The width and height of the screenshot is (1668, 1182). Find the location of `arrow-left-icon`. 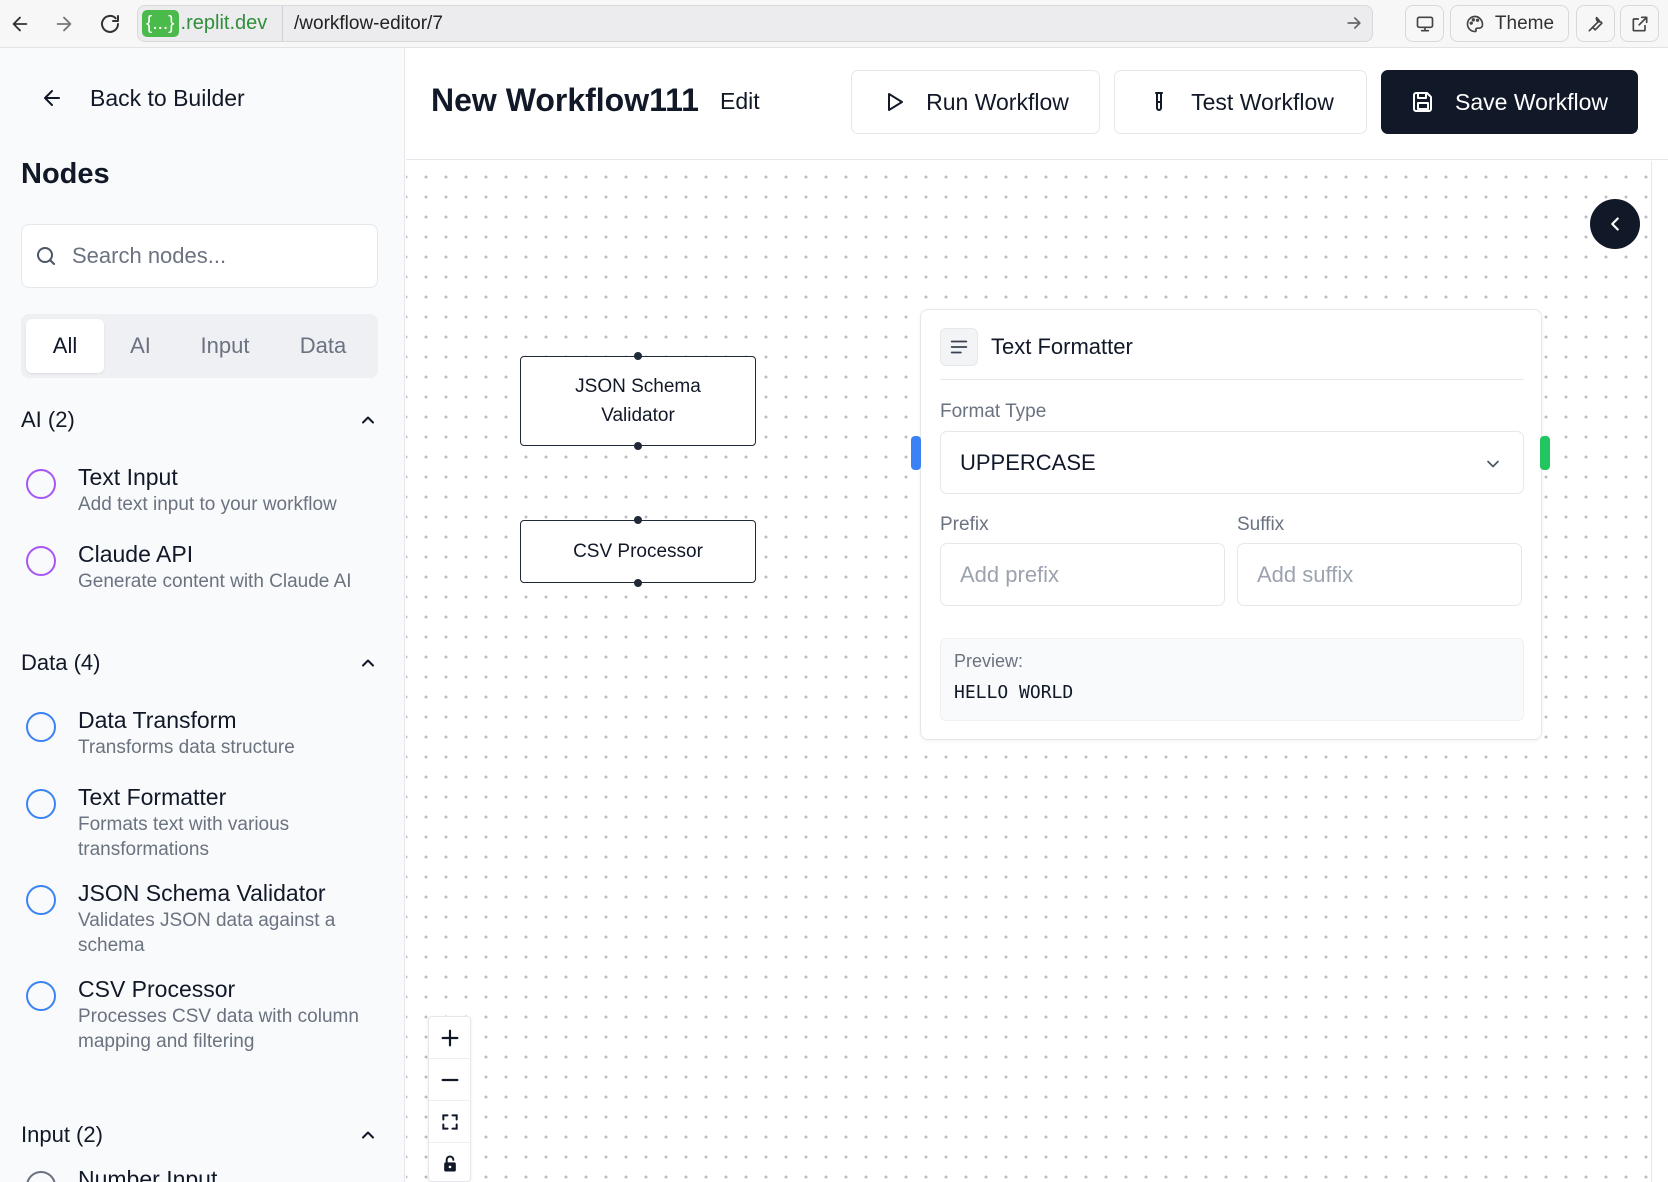

arrow-left-icon is located at coordinates (52, 98).